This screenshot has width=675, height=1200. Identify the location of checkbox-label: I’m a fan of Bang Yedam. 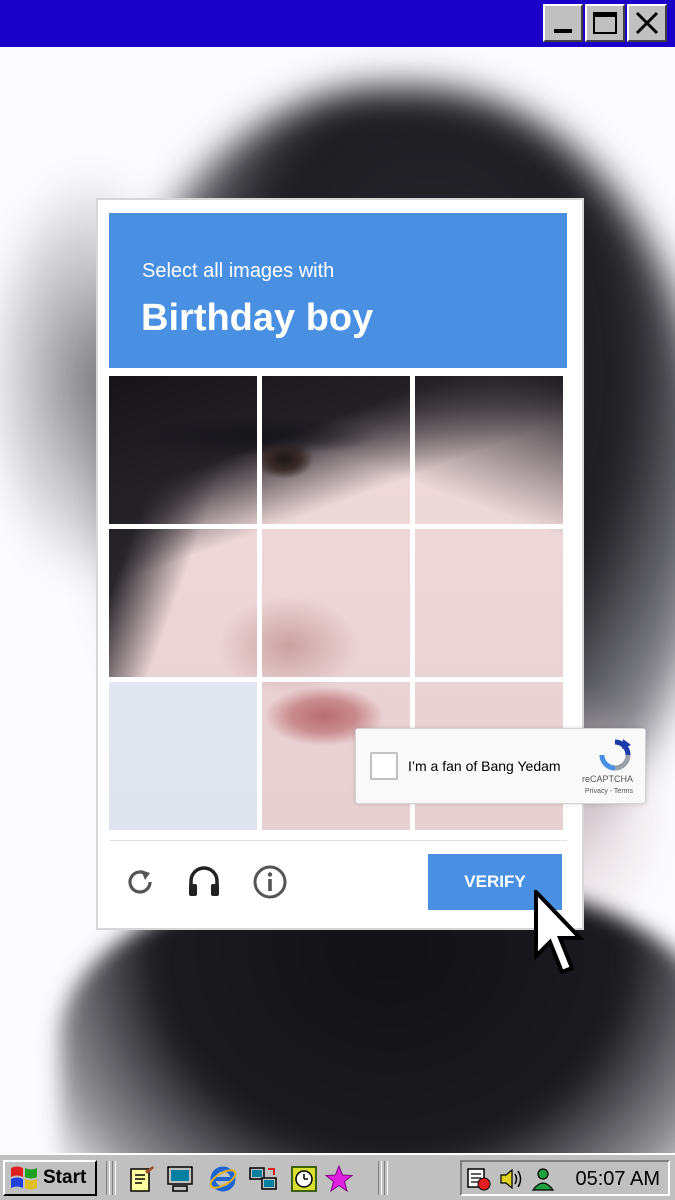
(484, 766).